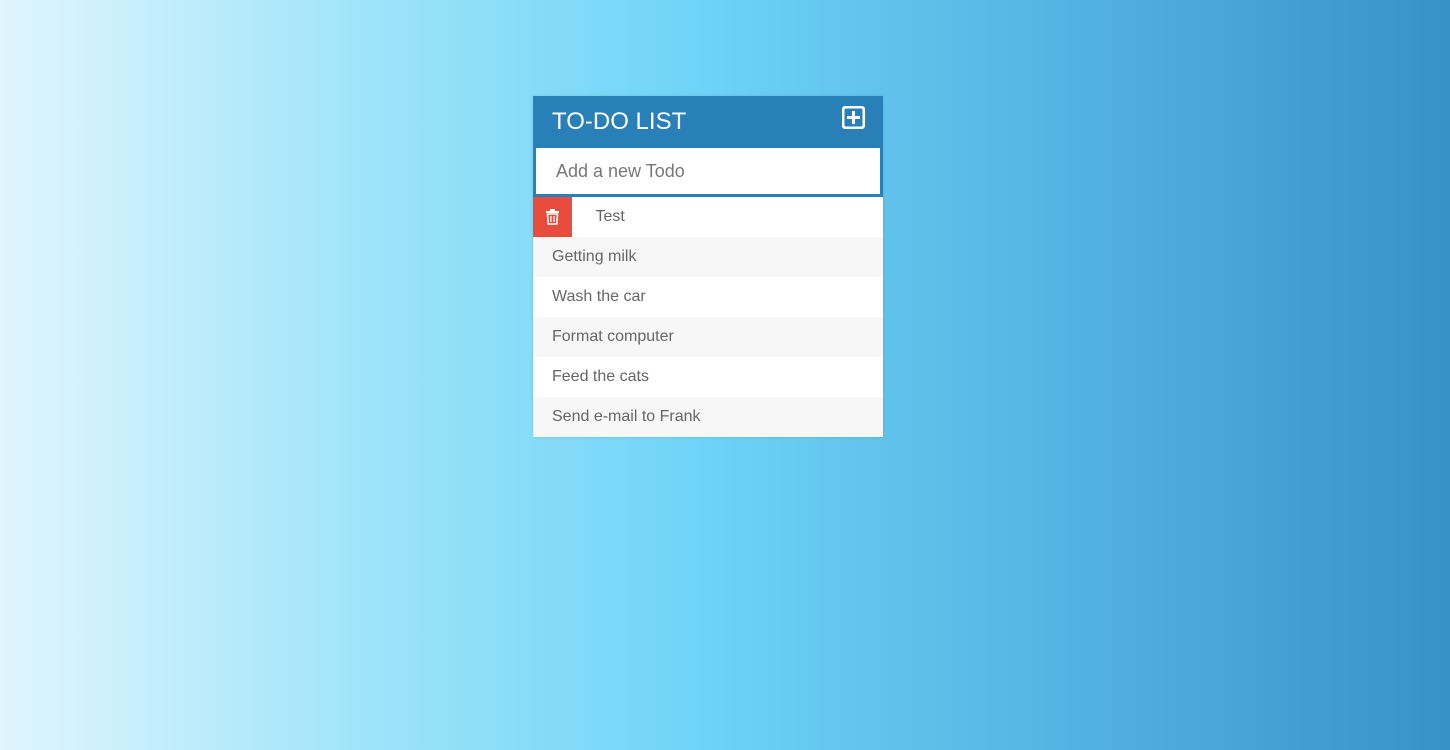  I want to click on todo-item-text: Wash the car, so click(599, 296).